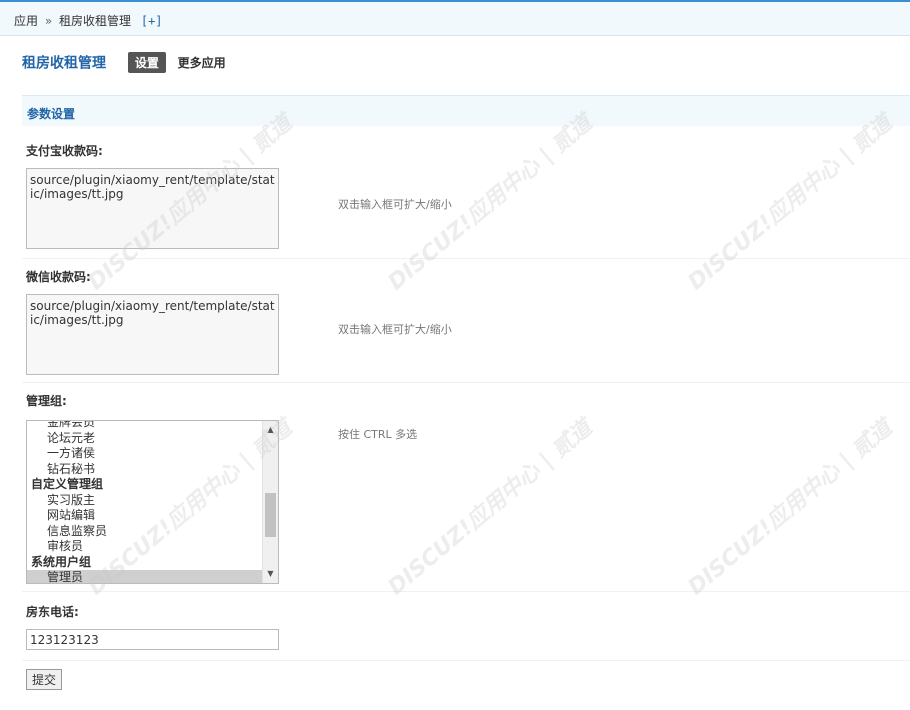  Describe the element at coordinates (61, 561) in the screenshot. I see `option-group-label: 系统用户组` at that location.